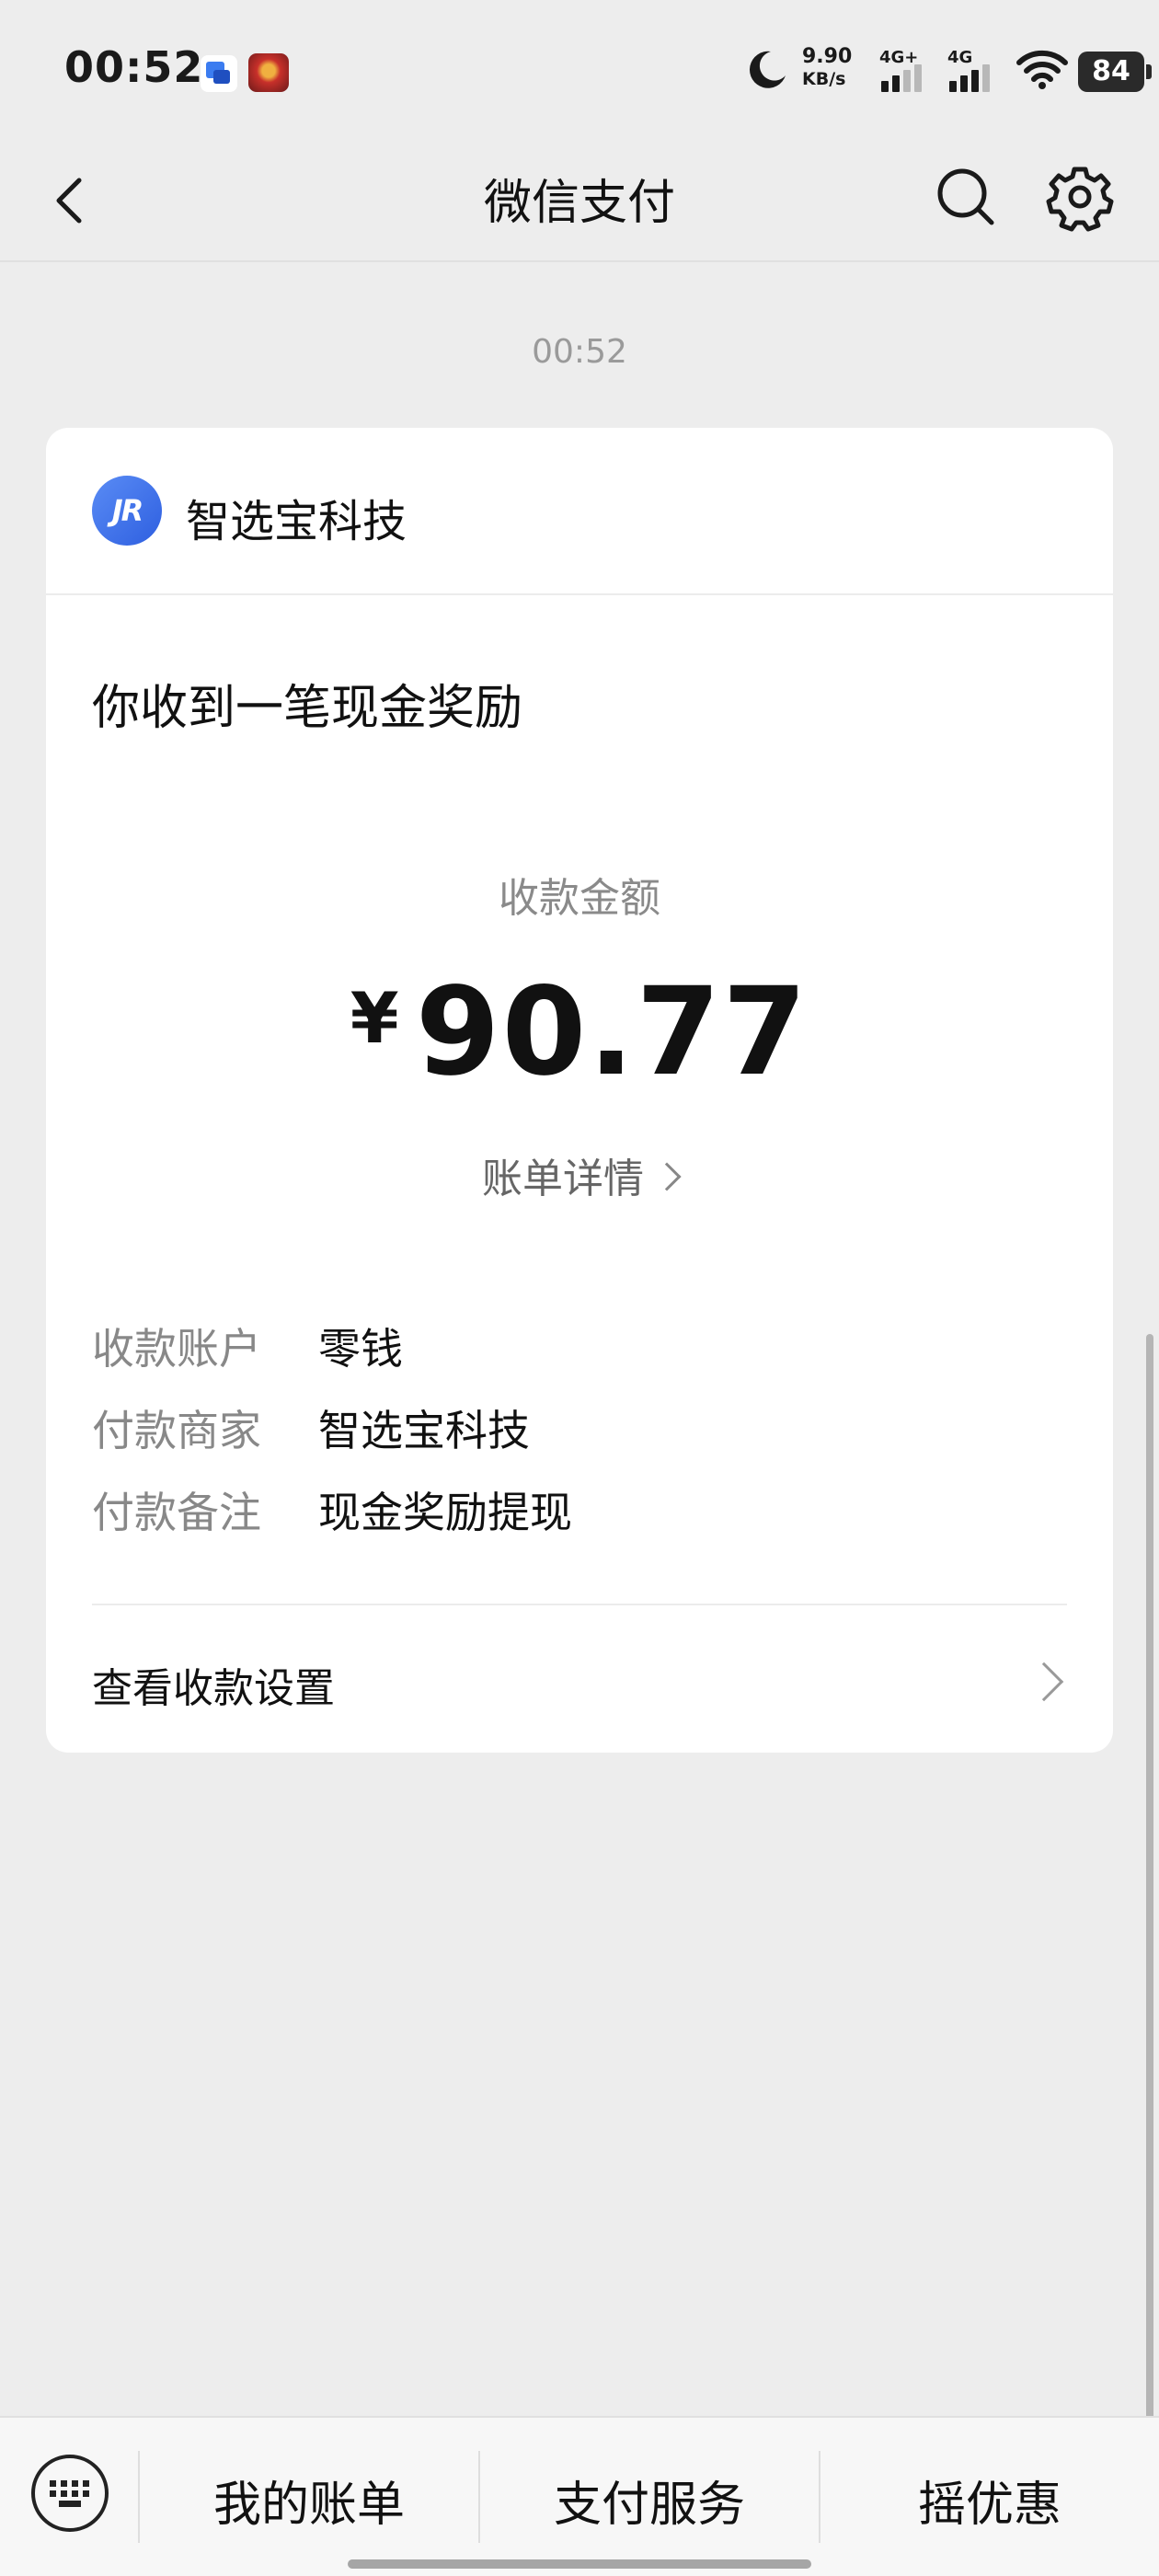 The width and height of the screenshot is (1159, 2576). Describe the element at coordinates (989, 2500) in the screenshot. I see `menu-shake-offers: 摇优惠` at that location.